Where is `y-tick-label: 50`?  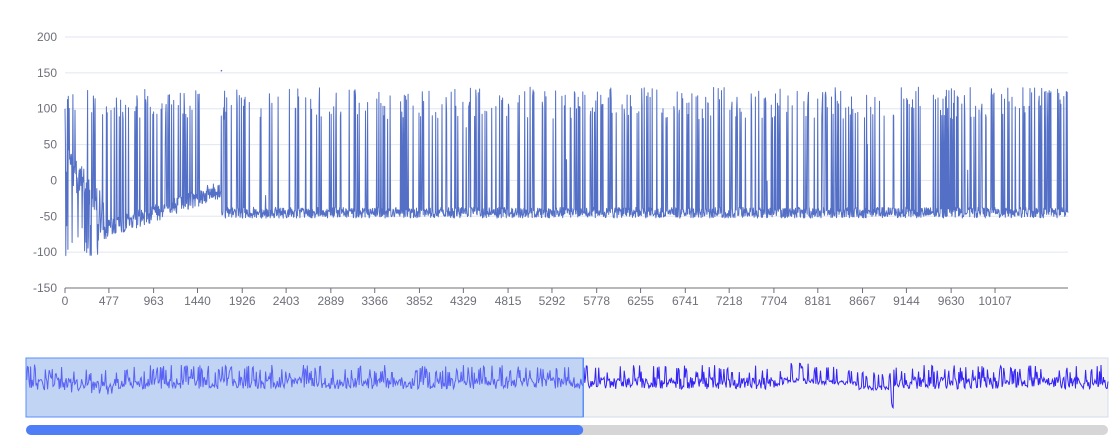 y-tick-label: 50 is located at coordinates (51, 145).